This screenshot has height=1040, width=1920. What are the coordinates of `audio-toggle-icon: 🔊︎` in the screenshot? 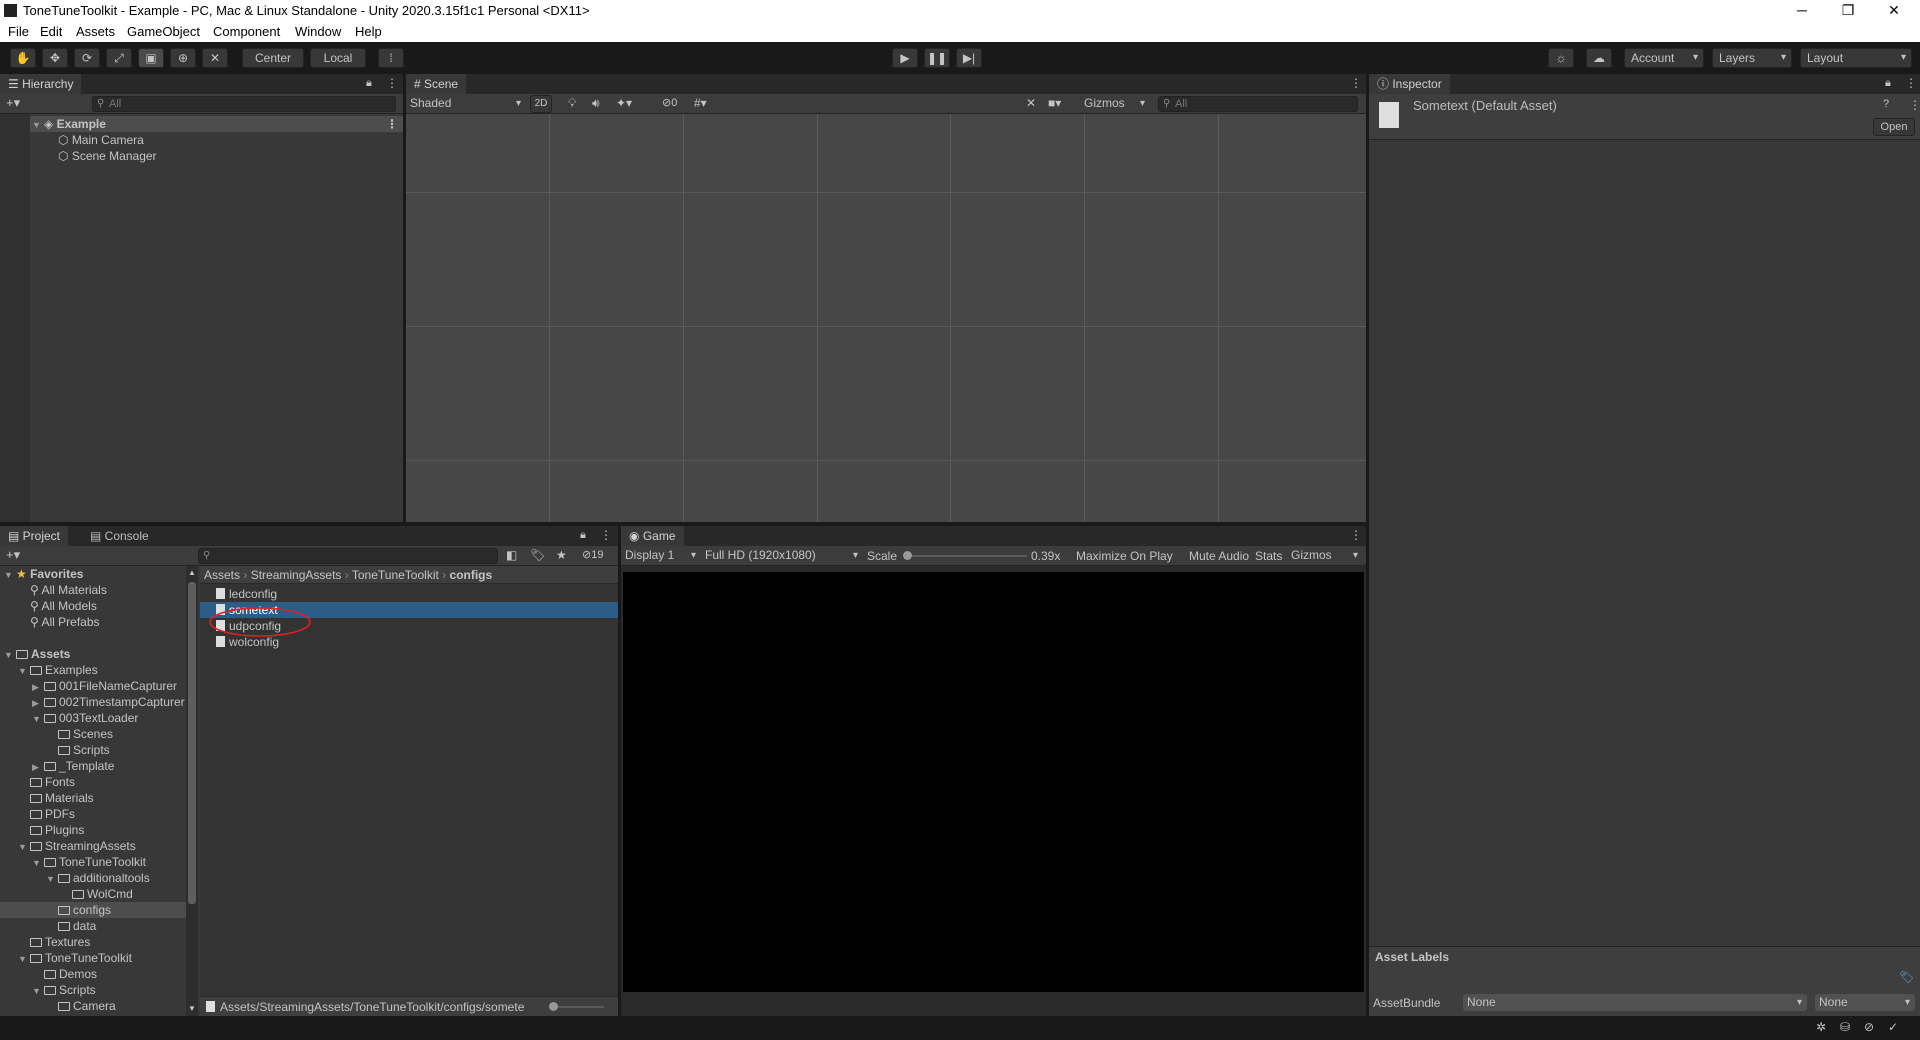 It's located at (596, 103).